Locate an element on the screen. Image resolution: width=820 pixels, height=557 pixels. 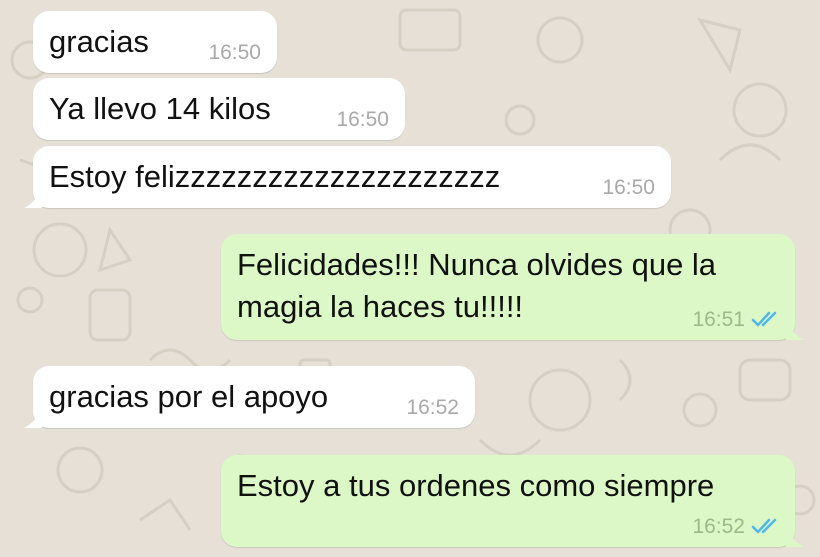
message-time: 16:51 is located at coordinates (718, 319).